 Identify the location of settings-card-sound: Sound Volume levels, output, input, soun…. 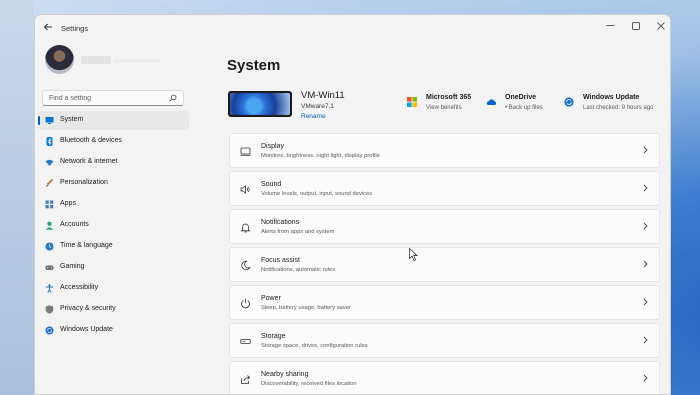
(444, 188).